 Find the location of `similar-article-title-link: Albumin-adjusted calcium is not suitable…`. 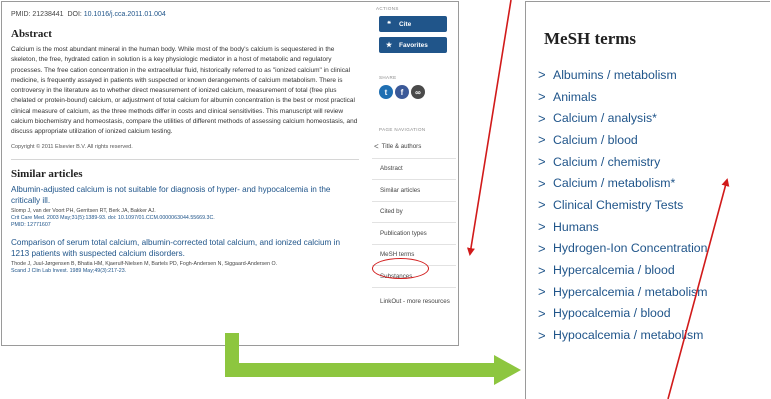

similar-article-title-link: Albumin-adjusted calcium is not suitable… is located at coordinates (185, 195).